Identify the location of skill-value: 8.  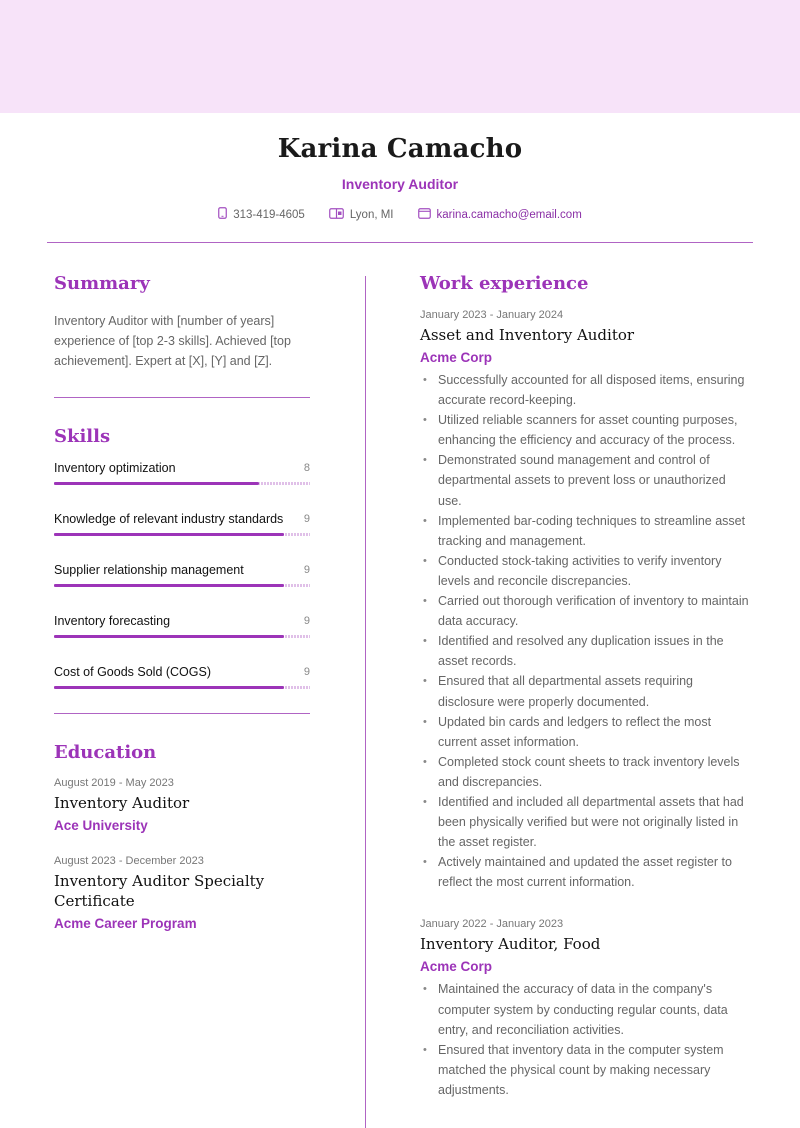
(306, 468).